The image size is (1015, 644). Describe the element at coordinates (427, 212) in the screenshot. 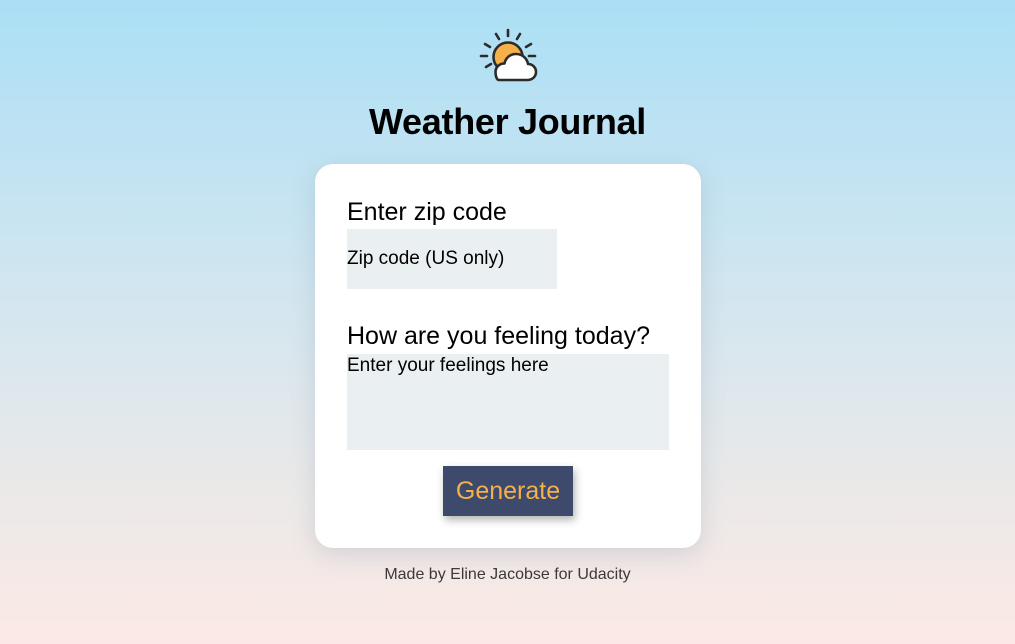

I see `zip-label: Enter zip code` at that location.